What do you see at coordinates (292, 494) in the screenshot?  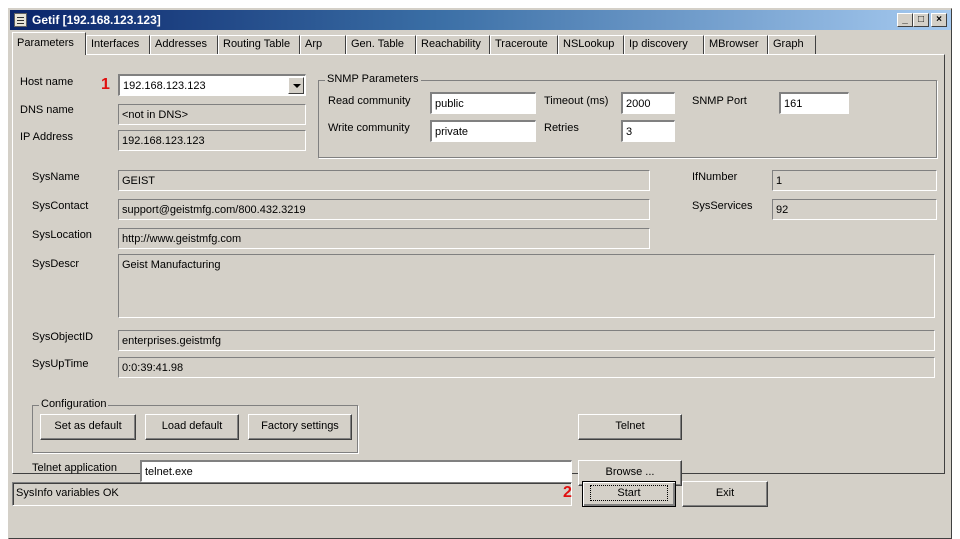 I see `status-bar: SysInfo variables OK` at bounding box center [292, 494].